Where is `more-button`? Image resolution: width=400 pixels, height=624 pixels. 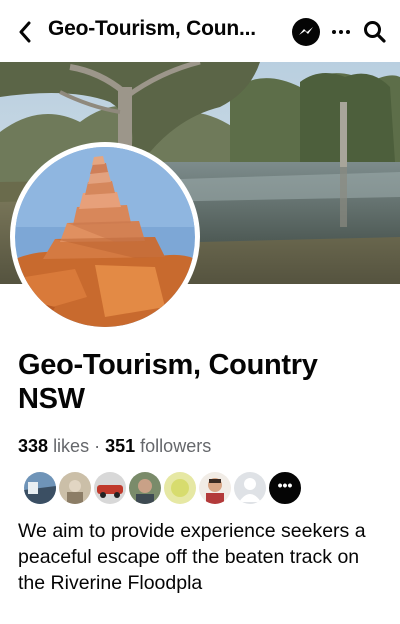
more-button is located at coordinates (341, 32).